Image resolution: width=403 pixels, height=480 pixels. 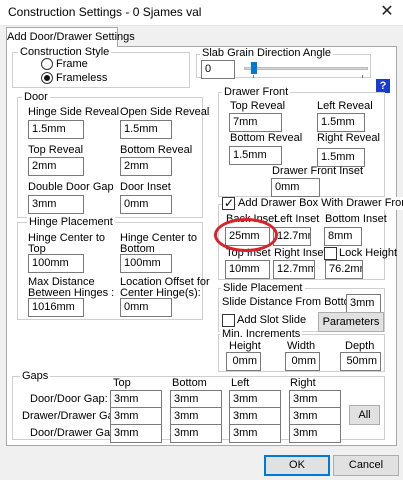 I want to click on door-top-reveal-input: 2mm, so click(x=56, y=166).